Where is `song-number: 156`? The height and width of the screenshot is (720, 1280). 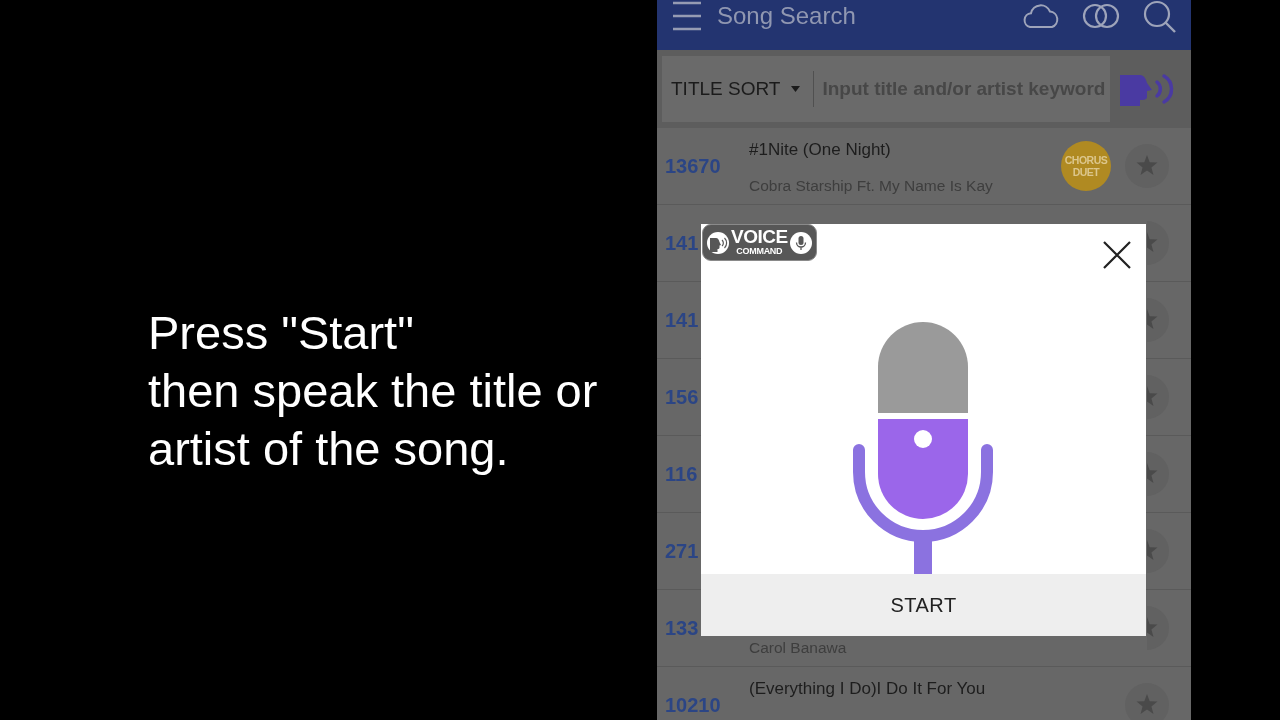 song-number: 156 is located at coordinates (681, 397).